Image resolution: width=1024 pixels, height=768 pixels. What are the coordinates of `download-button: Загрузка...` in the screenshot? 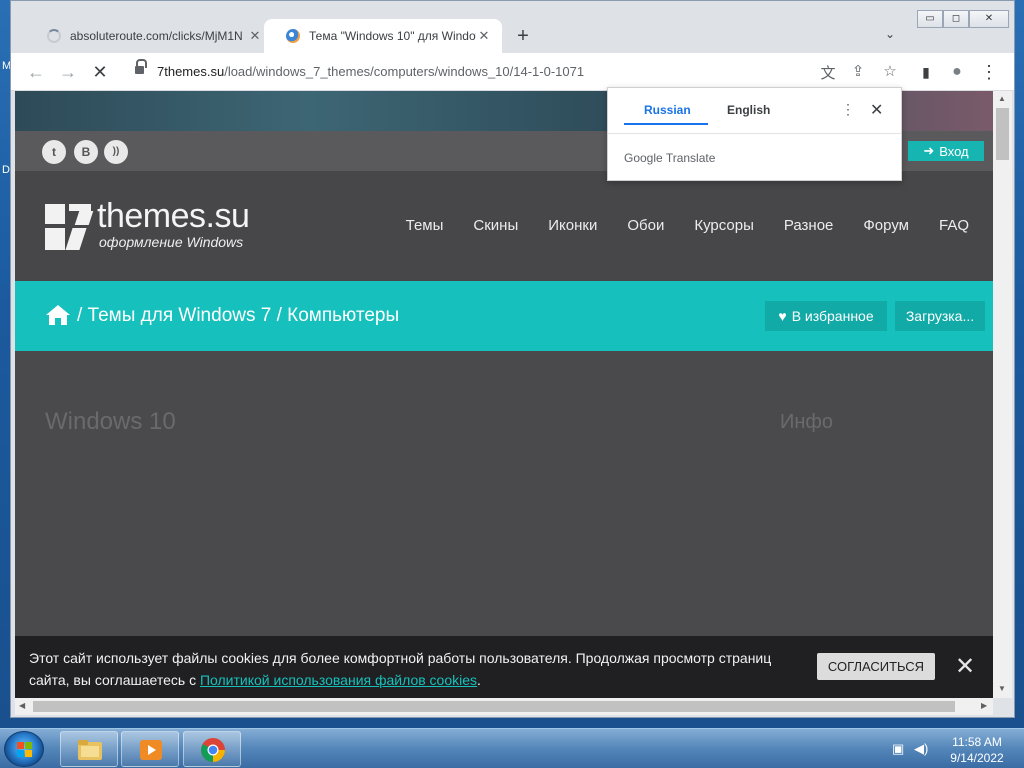 It's located at (940, 316).